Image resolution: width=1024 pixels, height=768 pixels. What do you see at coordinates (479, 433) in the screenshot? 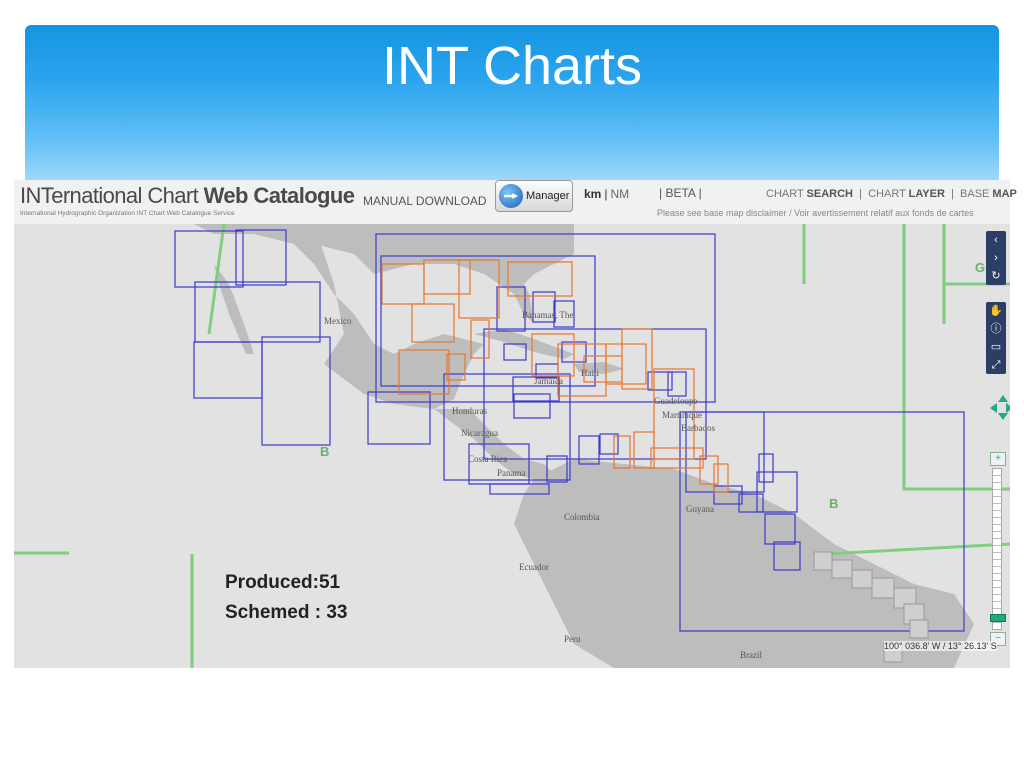
I see `label-nicaragua: Nicaragua` at bounding box center [479, 433].